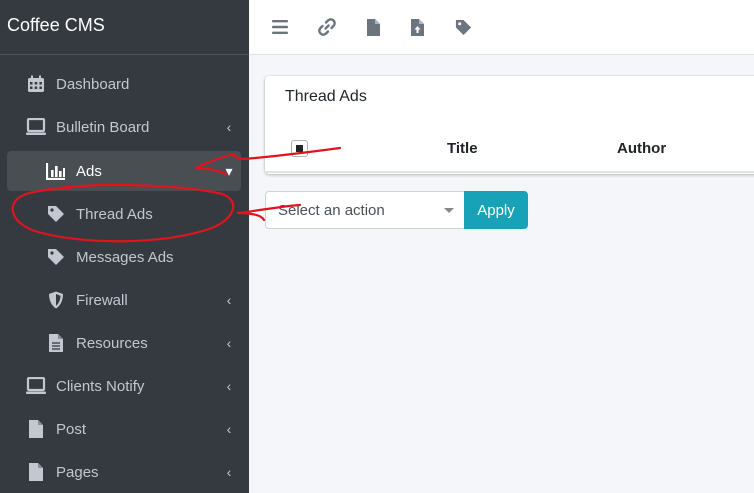 The height and width of the screenshot is (493, 754). I want to click on action-select-value: Select an action, so click(331, 210).